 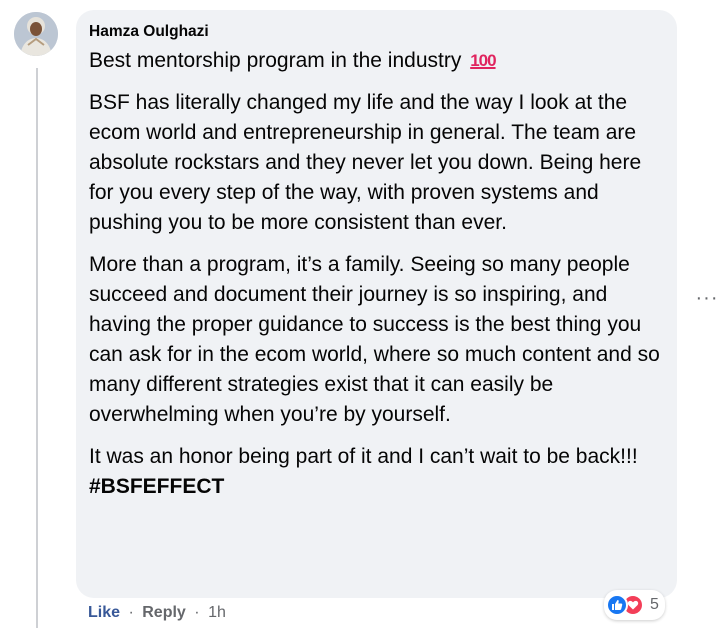 I want to click on reaction-count: 5, so click(x=654, y=604).